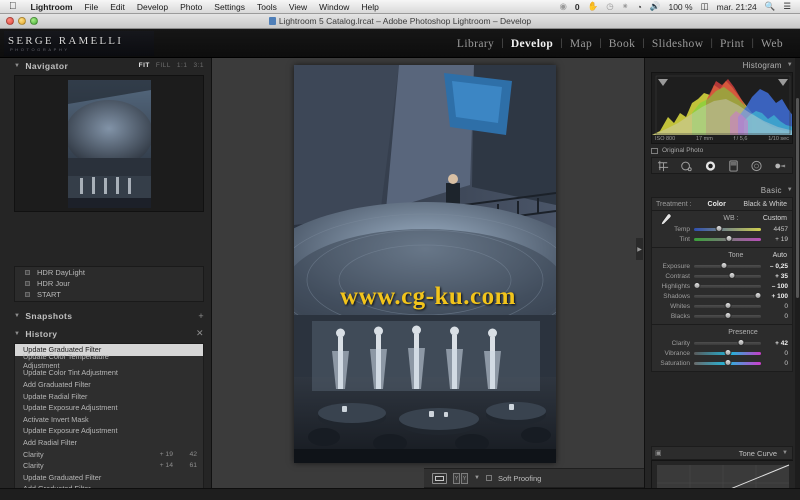 This screenshot has height=500, width=800. Describe the element at coordinates (722, 453) in the screenshot. I see `tone-curve-header: ▣ Tone Curve ▼` at that location.